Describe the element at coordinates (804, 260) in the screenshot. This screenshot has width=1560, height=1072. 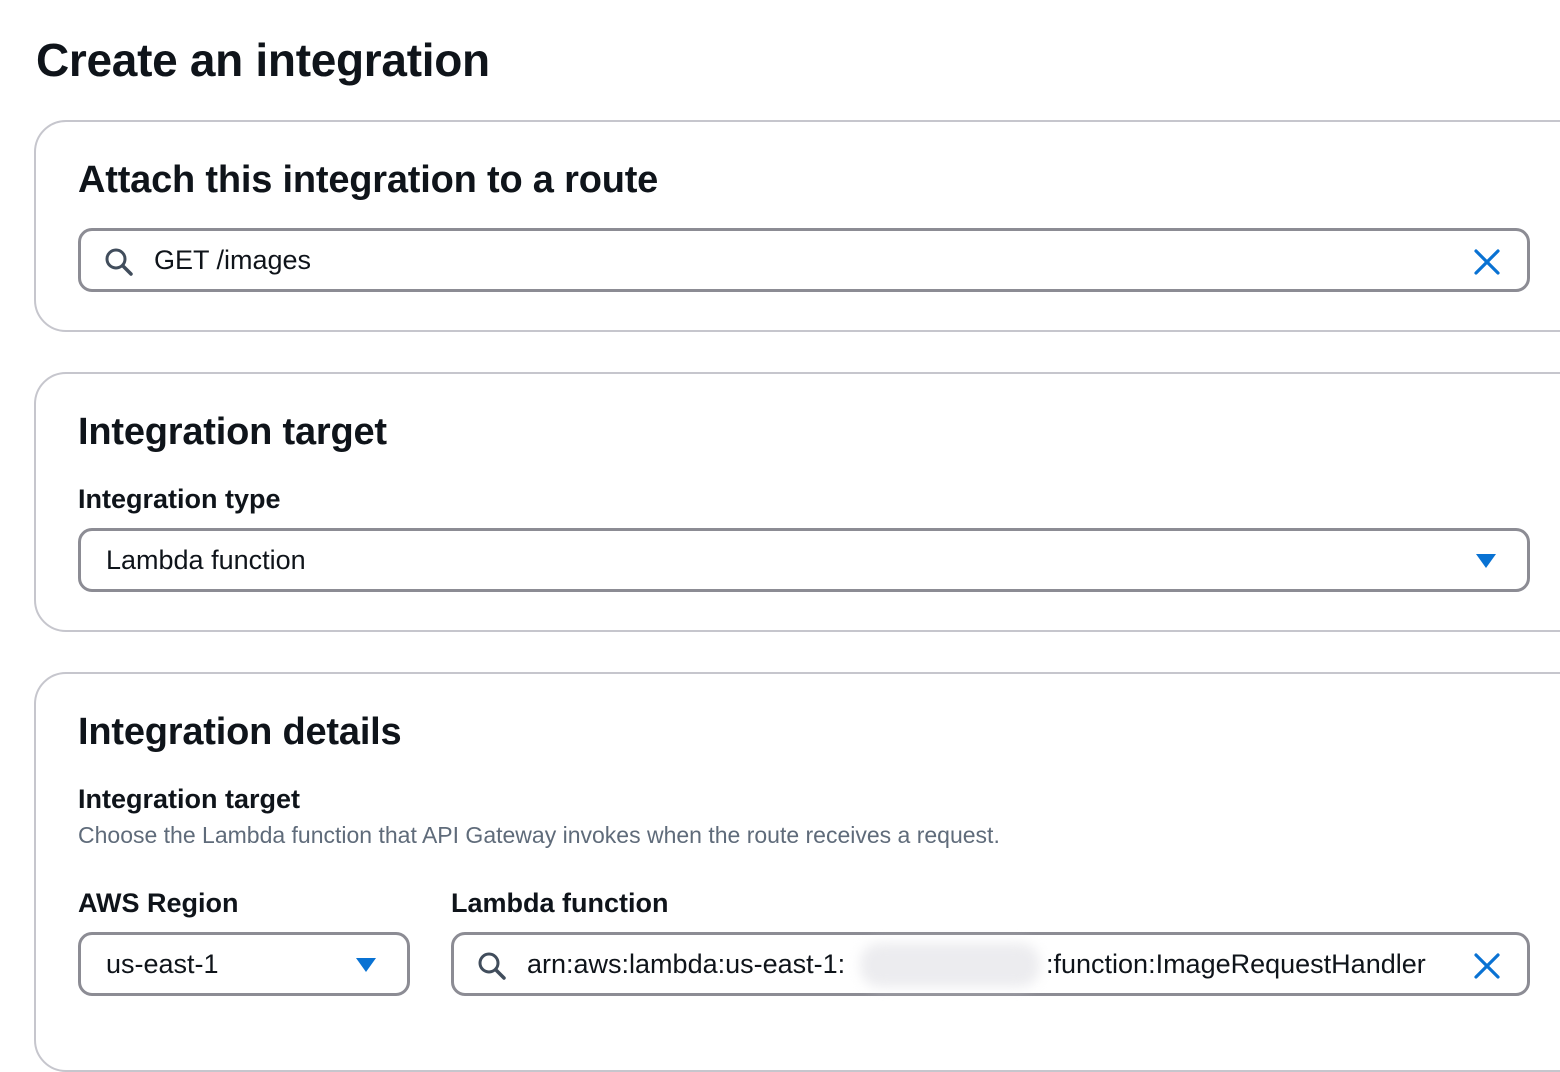
I see `route-search-input: GET /images` at that location.